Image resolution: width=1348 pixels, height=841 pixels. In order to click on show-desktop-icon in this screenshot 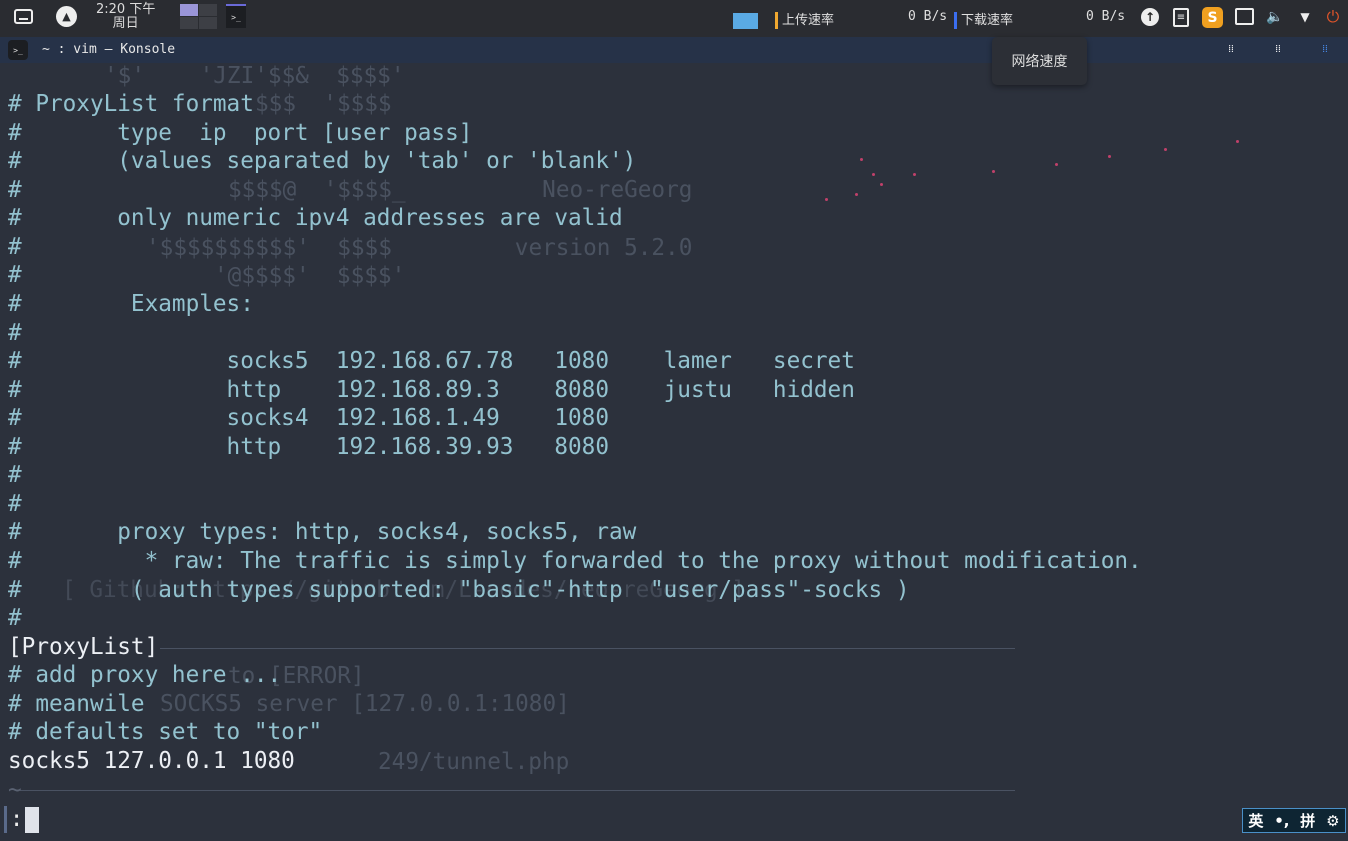, I will do `click(23, 16)`.